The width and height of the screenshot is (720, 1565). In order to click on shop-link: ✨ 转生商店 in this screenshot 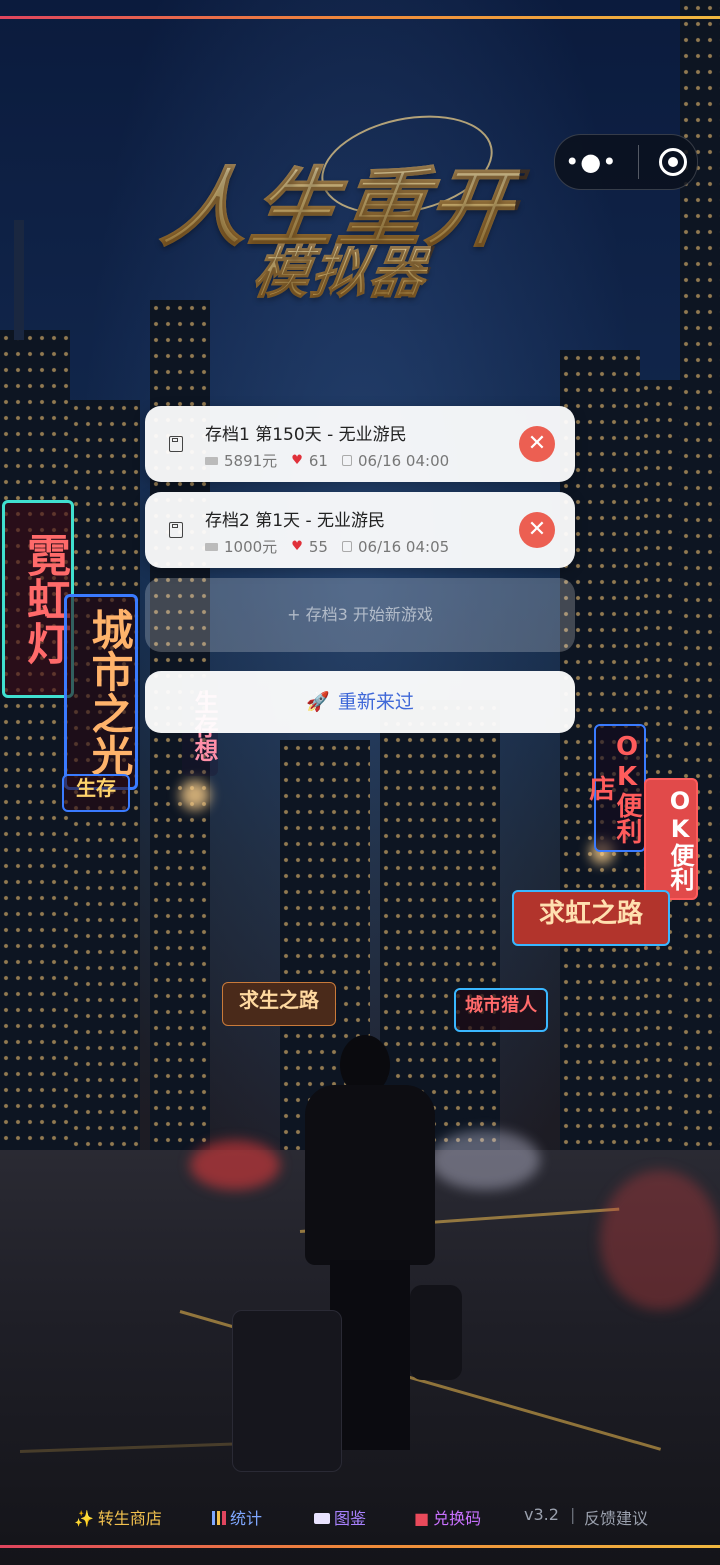, I will do `click(118, 1517)`.